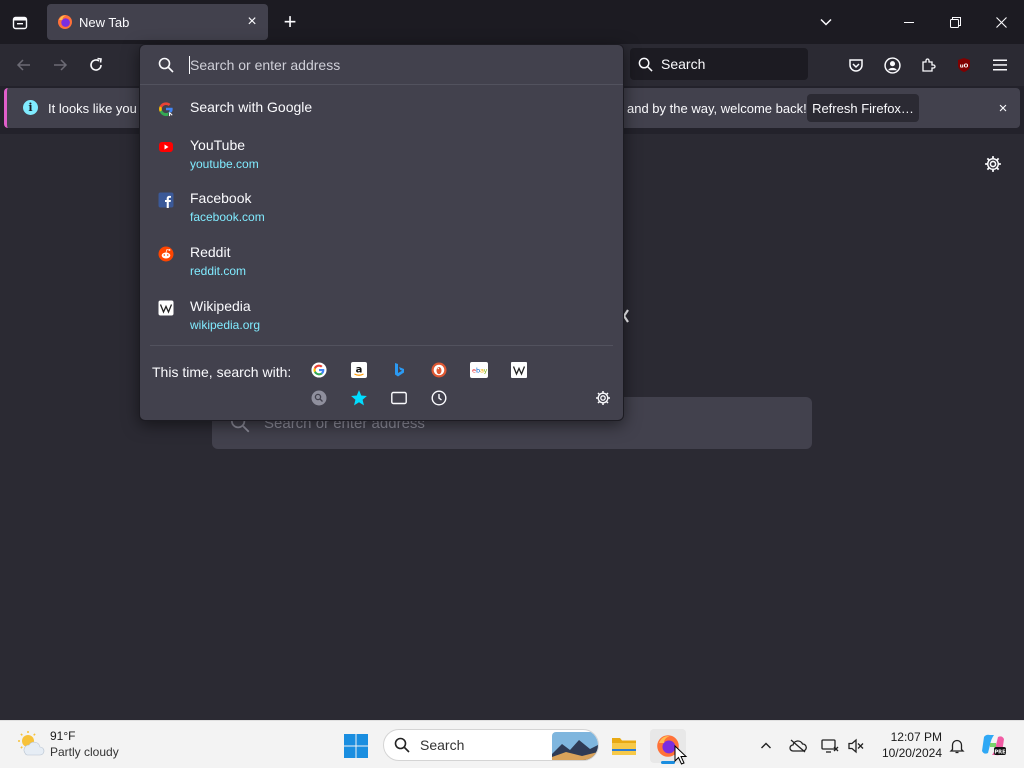 This screenshot has height=768, width=1024. I want to click on forward-button, so click(60, 65).